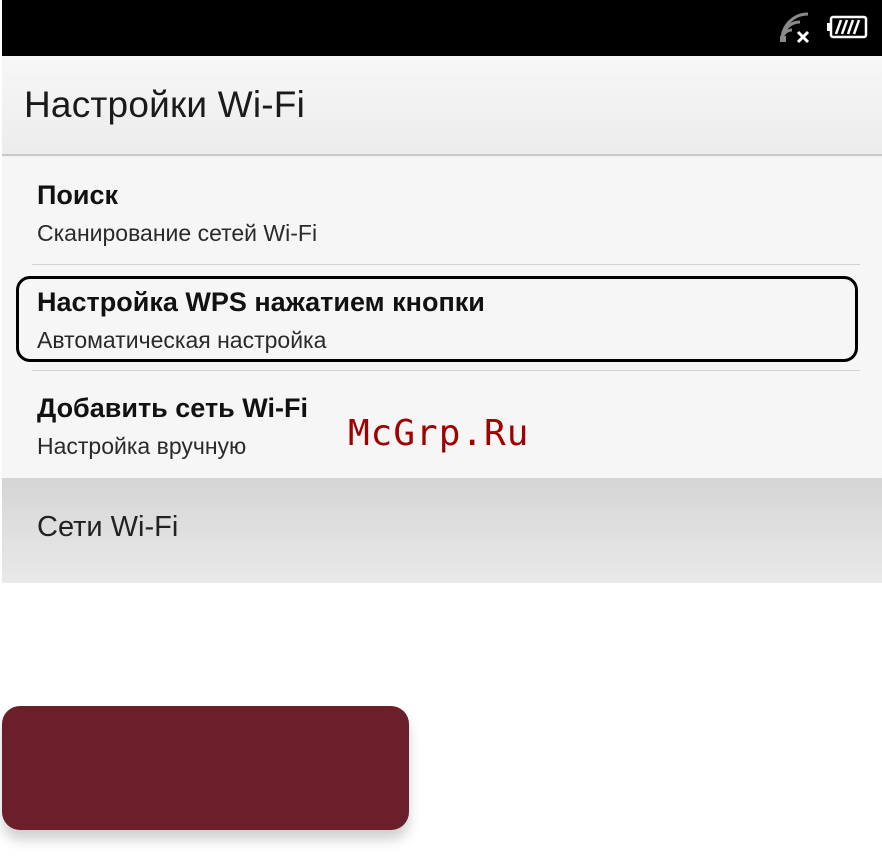 This screenshot has width=882, height=865. I want to click on section-label: Сети Wi-Fi, so click(108, 527).